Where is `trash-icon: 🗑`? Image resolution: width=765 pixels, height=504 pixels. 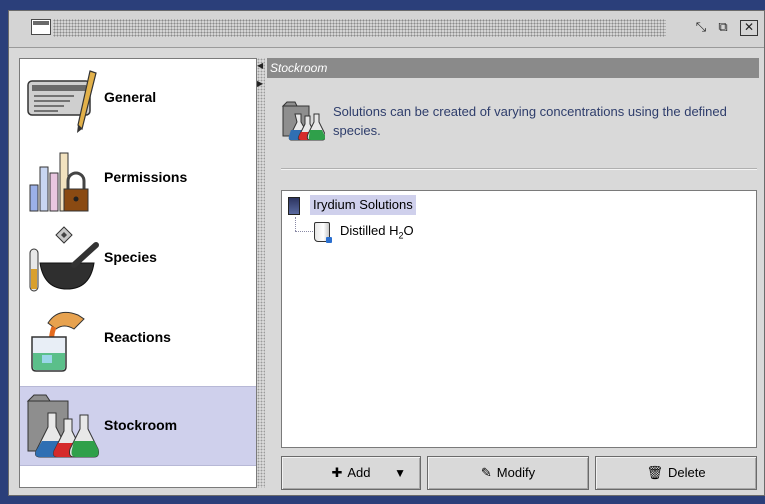 trash-icon: 🗑 is located at coordinates (654, 472).